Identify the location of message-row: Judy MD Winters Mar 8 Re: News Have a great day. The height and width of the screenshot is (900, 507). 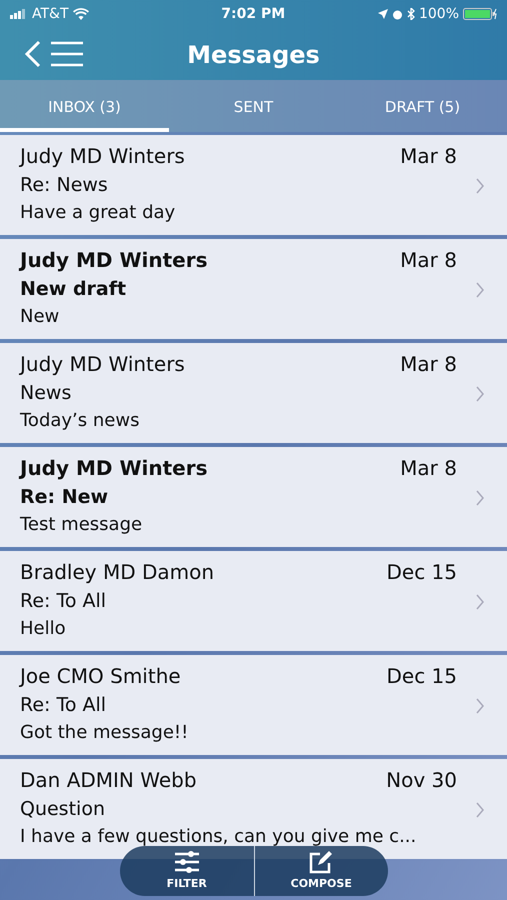
(253, 185).